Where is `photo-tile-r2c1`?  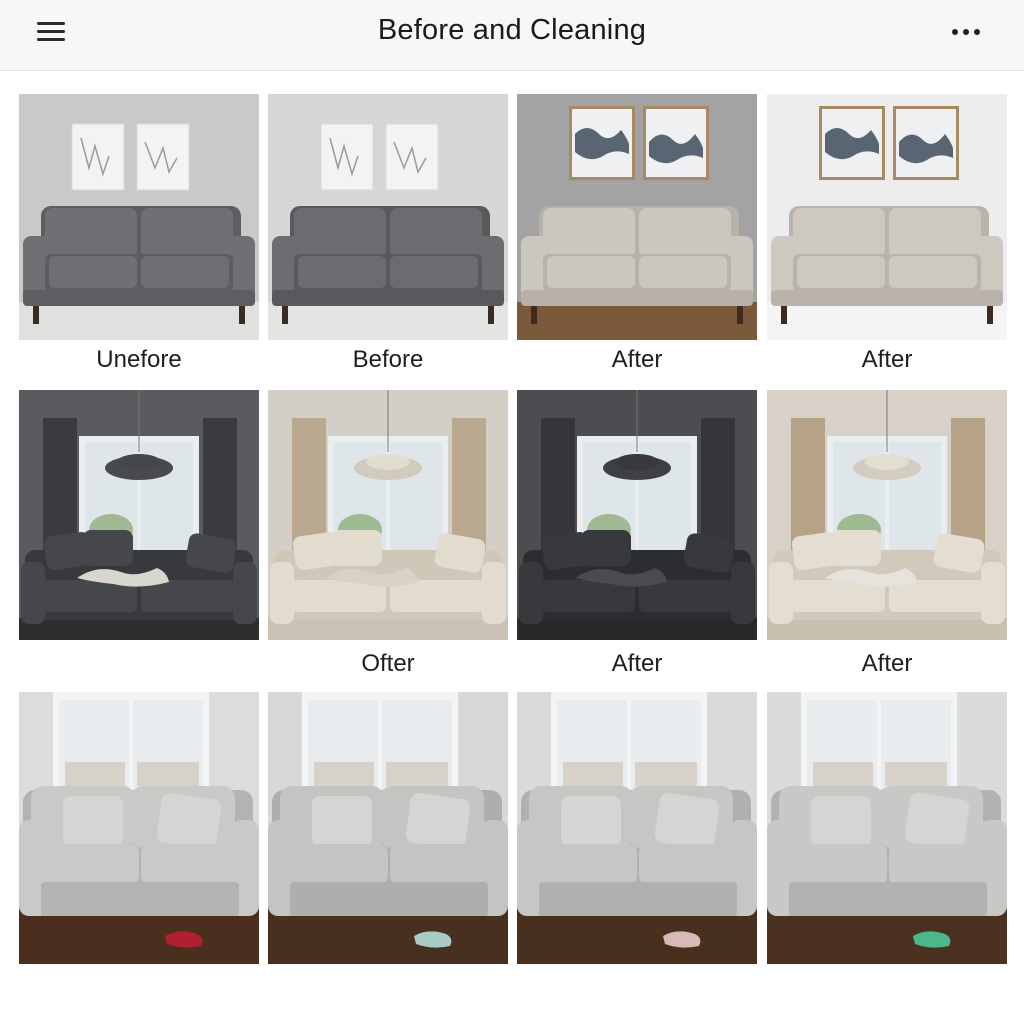
photo-tile-r2c1 is located at coordinates (139, 515).